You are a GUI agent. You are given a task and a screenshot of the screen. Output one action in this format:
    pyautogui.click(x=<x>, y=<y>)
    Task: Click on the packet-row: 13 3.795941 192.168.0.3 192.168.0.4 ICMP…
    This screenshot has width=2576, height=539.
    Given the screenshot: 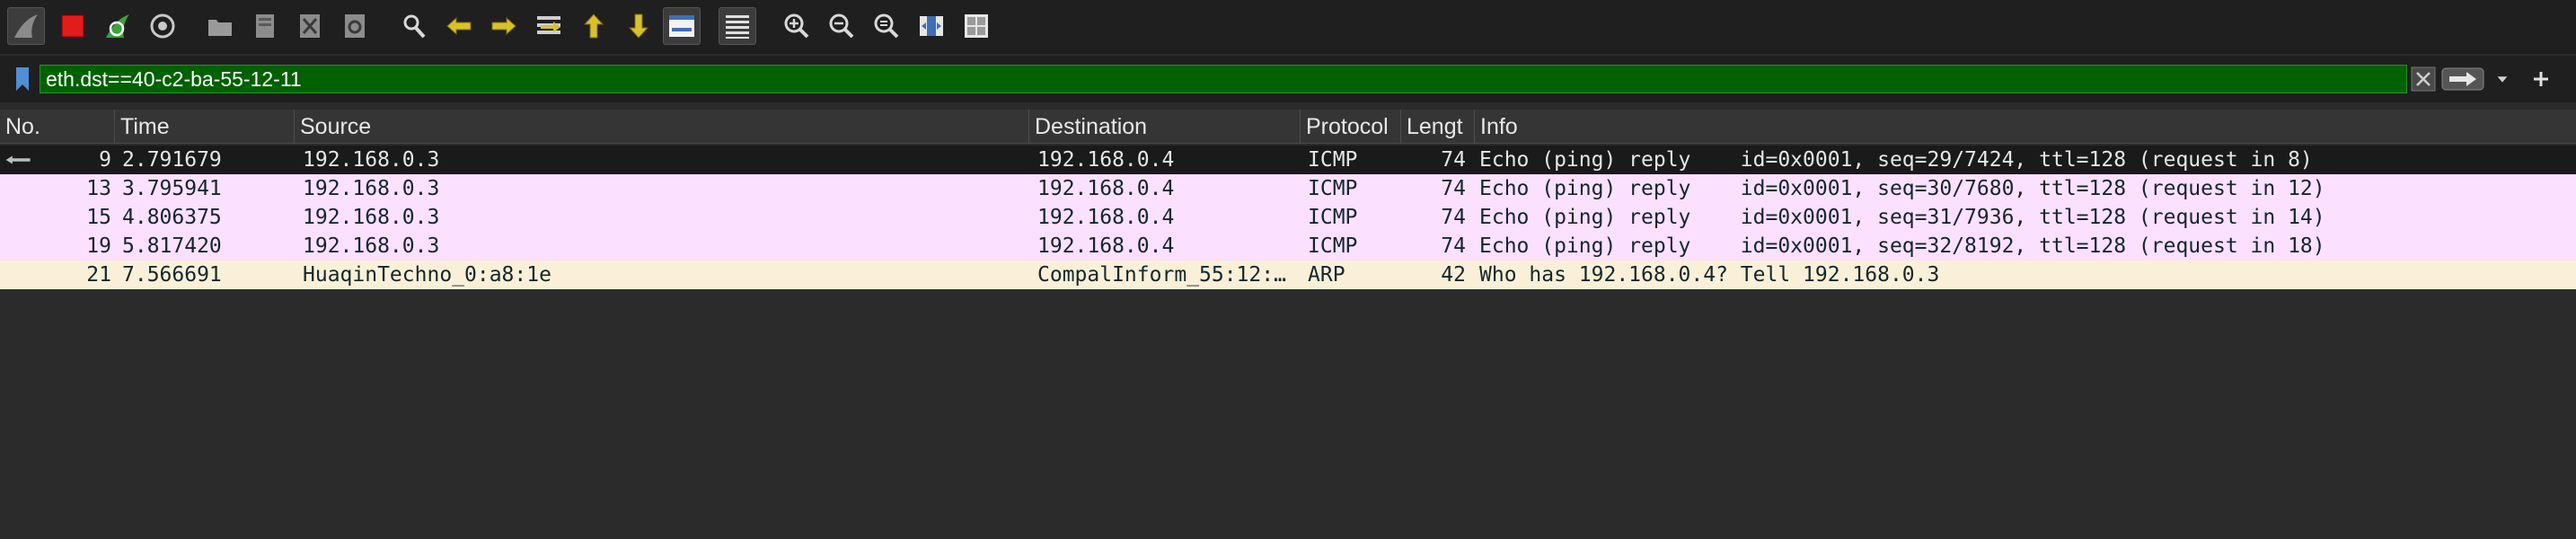 What is the action you would take?
    pyautogui.click(x=1288, y=188)
    